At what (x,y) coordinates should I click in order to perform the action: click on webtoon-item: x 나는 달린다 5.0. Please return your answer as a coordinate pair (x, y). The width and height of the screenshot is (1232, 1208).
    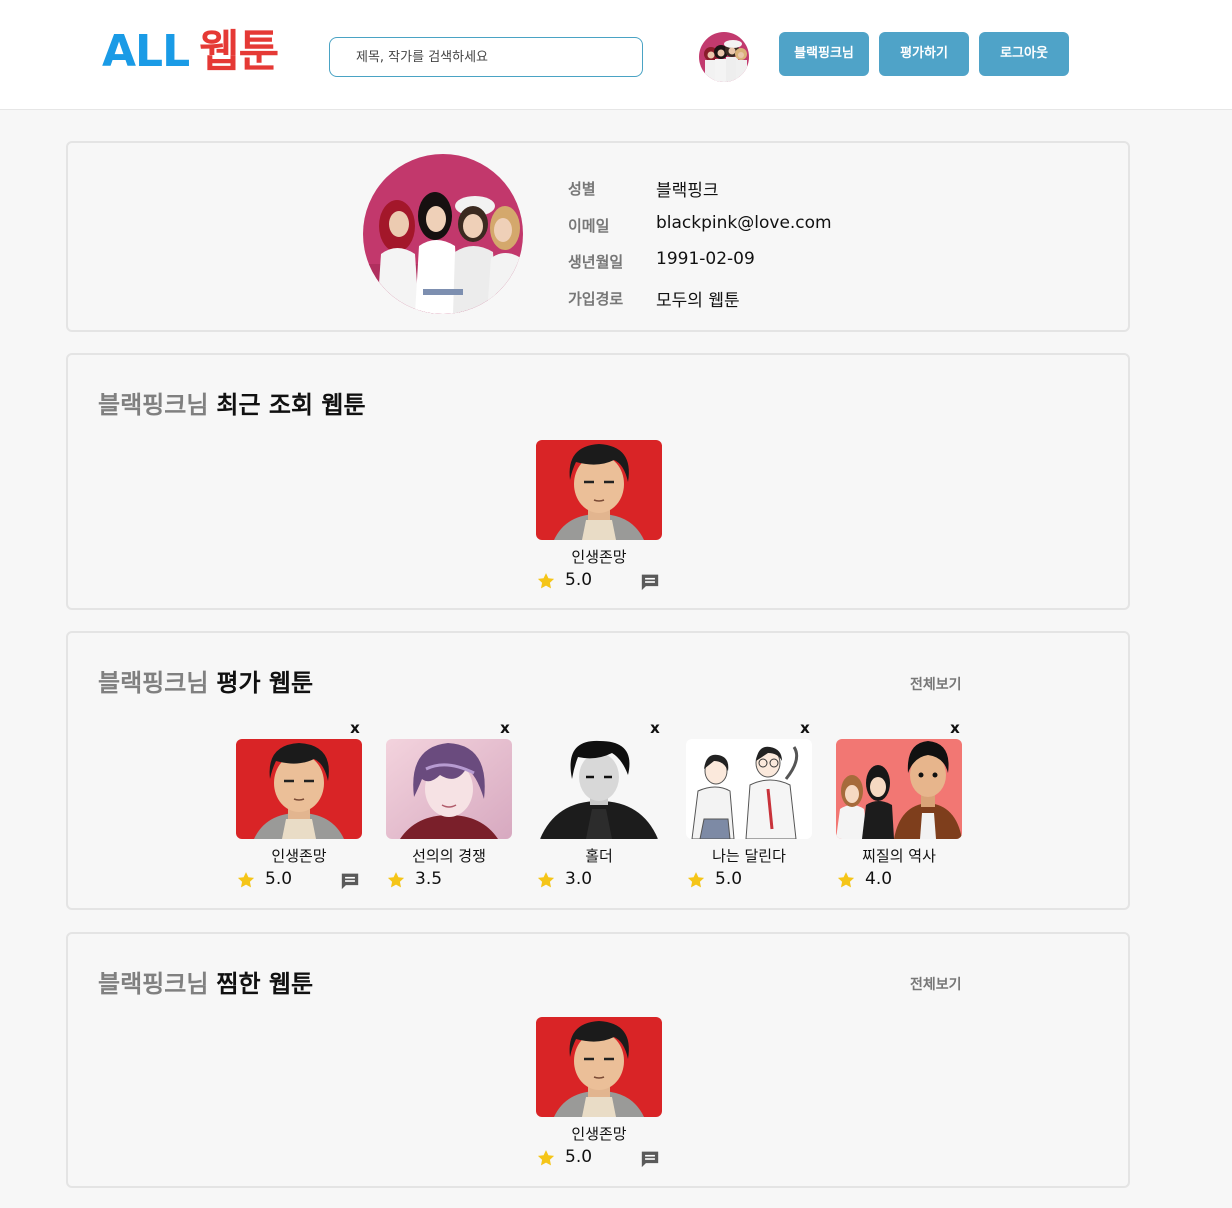
    Looking at the image, I should click on (749, 804).